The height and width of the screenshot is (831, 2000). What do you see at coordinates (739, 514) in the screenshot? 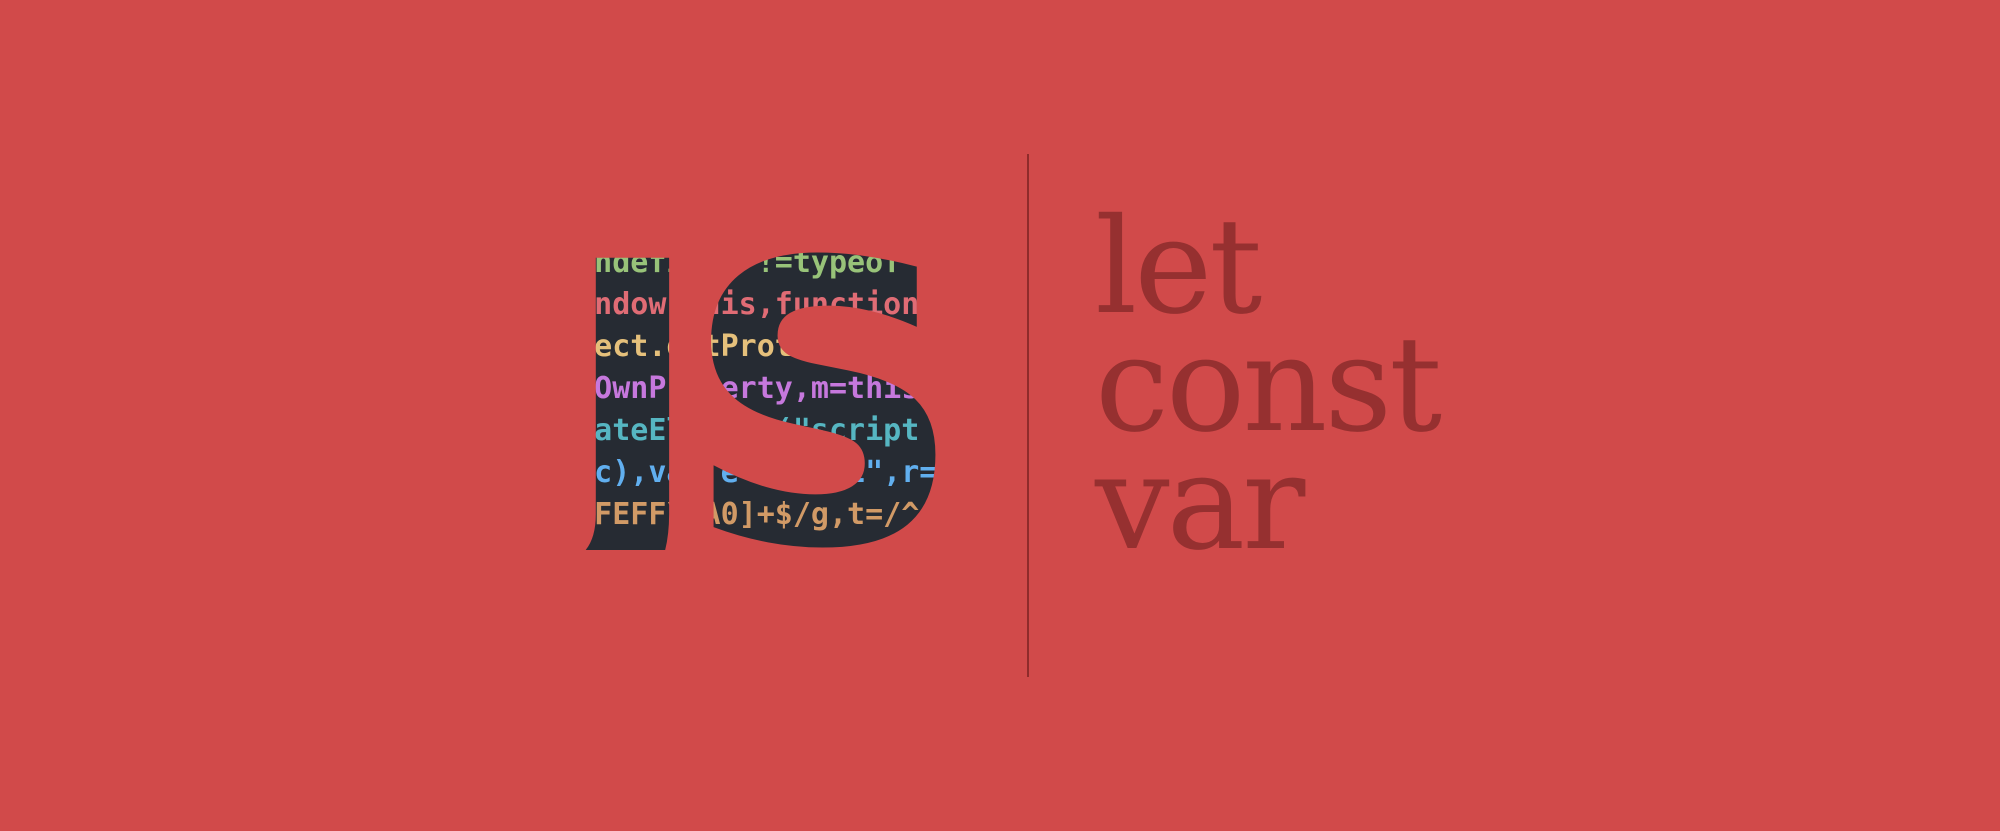
I see `code-line: s\uFEFF\xA0]+$/g,t=/^` at bounding box center [739, 514].